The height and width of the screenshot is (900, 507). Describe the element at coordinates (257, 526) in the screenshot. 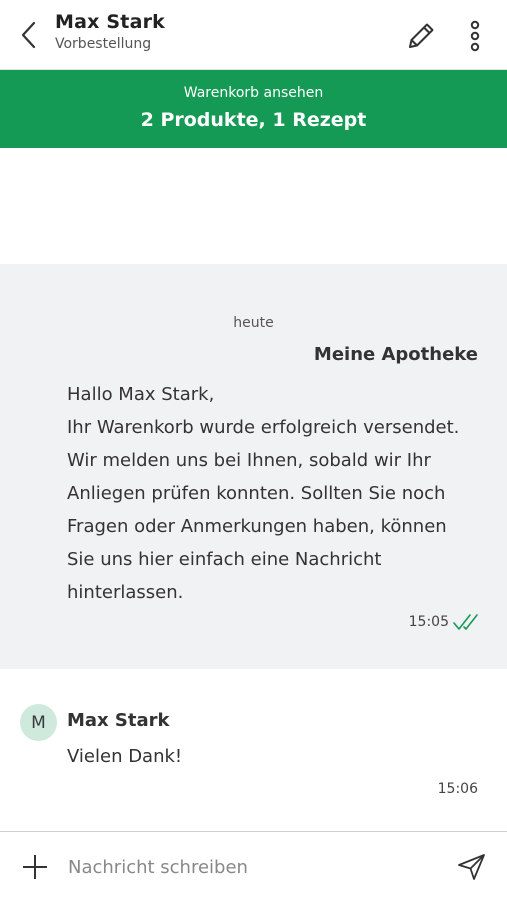

I see `message-line: Fragen oder Anmerkungen haben, können` at that location.